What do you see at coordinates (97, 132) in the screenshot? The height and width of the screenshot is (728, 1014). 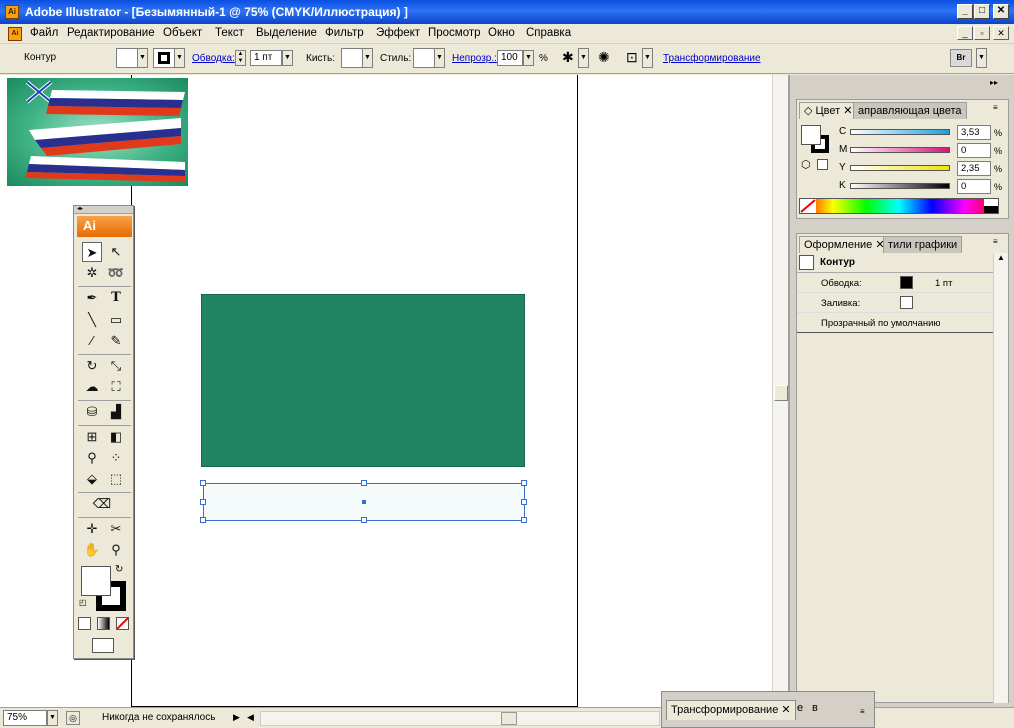 I see `flag-image` at bounding box center [97, 132].